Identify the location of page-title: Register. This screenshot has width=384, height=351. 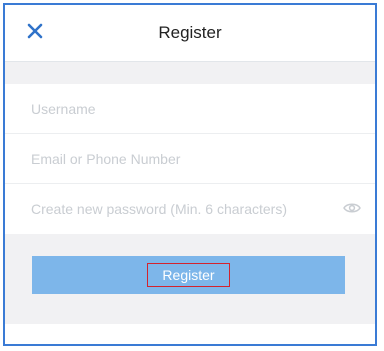
(190, 32).